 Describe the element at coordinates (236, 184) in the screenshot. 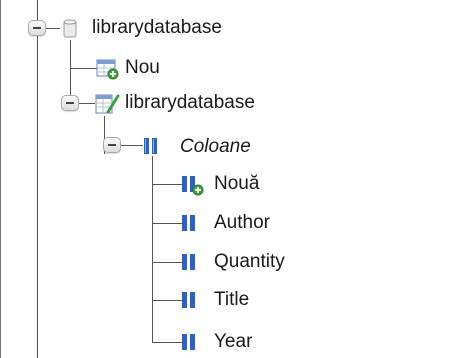

I see `tree-item-label-new-column: Nouă` at that location.